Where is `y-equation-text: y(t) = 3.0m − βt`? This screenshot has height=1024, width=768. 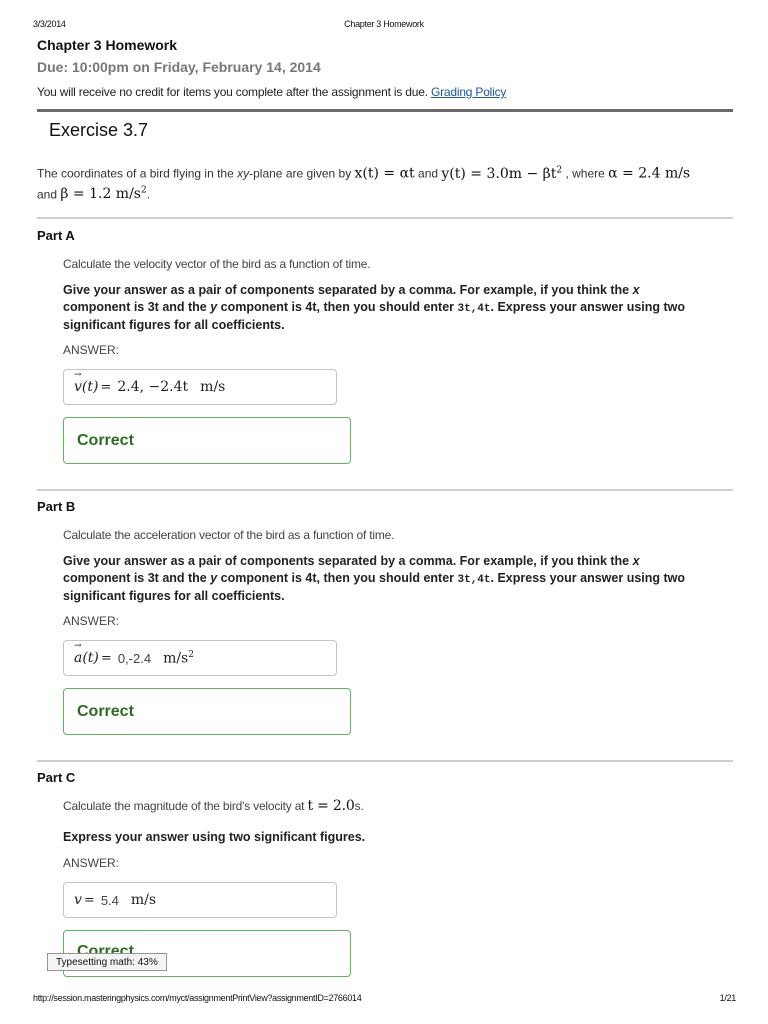 y-equation-text: y(t) = 3.0m − βt is located at coordinates (499, 173).